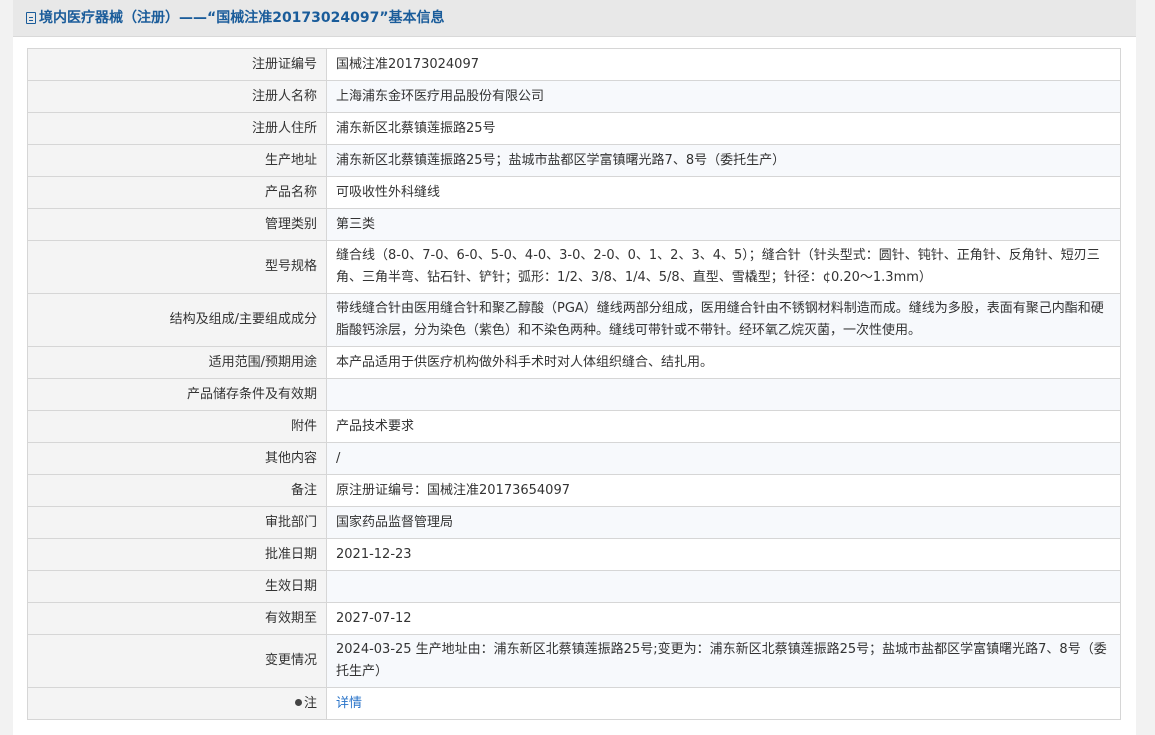 This screenshot has width=1155, height=735. Describe the element at coordinates (723, 362) in the screenshot. I see `field-value: 本产品适用于供医疗机构做外科手术时对人体组织缝合、结扎用。` at that location.